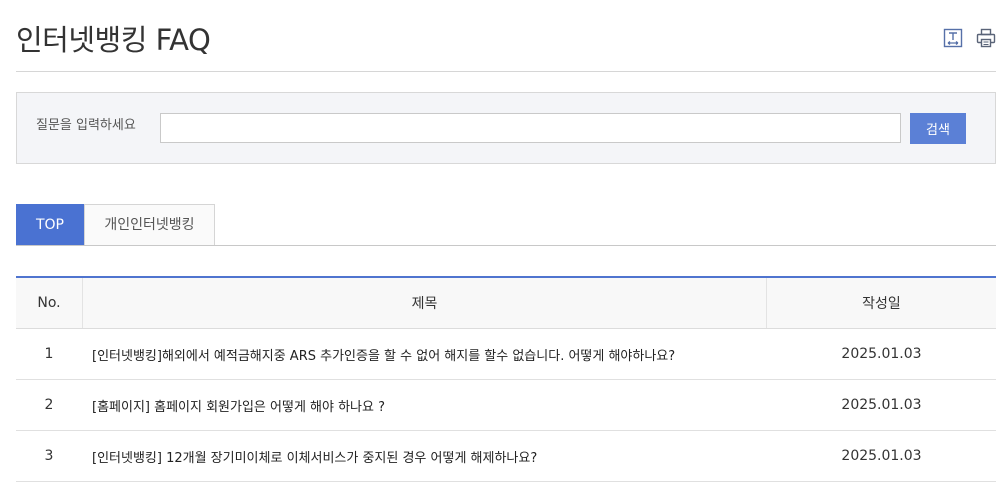 Image resolution: width=1008 pixels, height=489 pixels. I want to click on printer-icon, so click(986, 38).